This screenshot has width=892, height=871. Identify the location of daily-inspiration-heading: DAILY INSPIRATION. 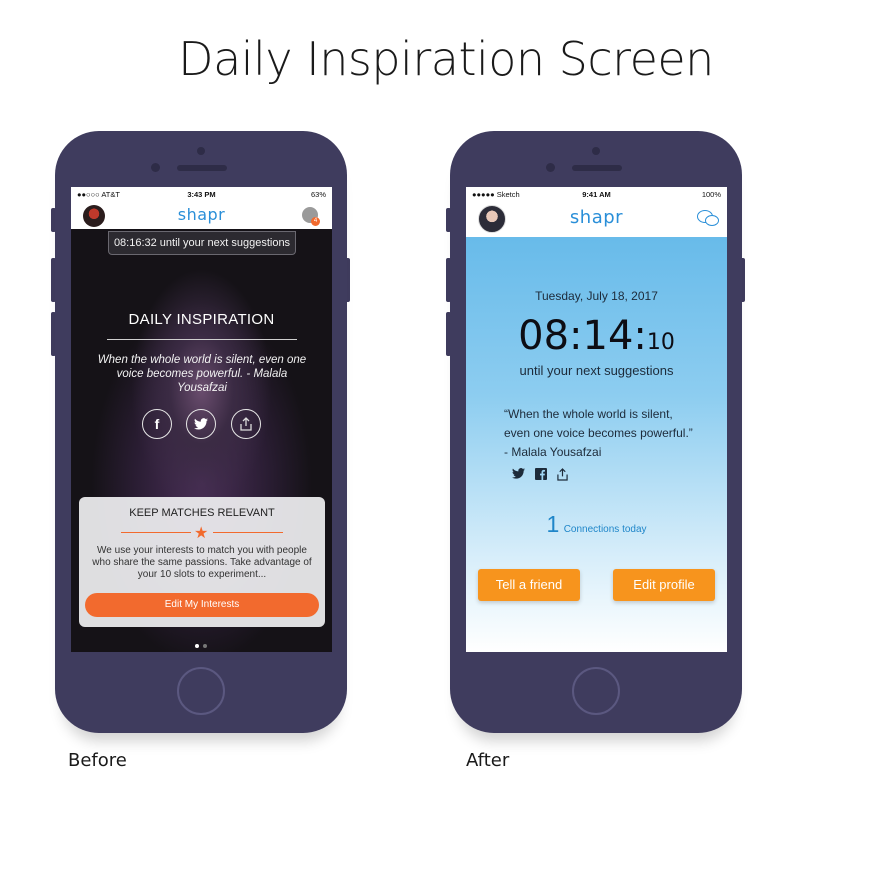
(201, 319).